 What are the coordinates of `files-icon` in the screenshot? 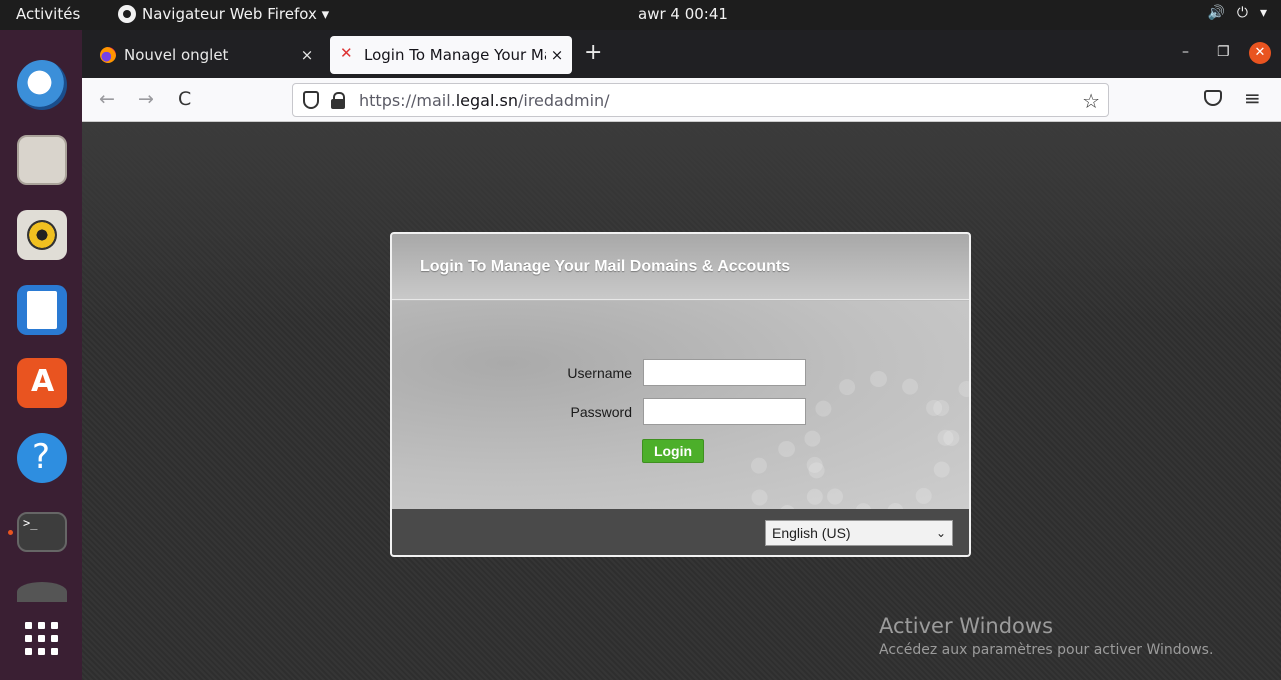 It's located at (42, 160).